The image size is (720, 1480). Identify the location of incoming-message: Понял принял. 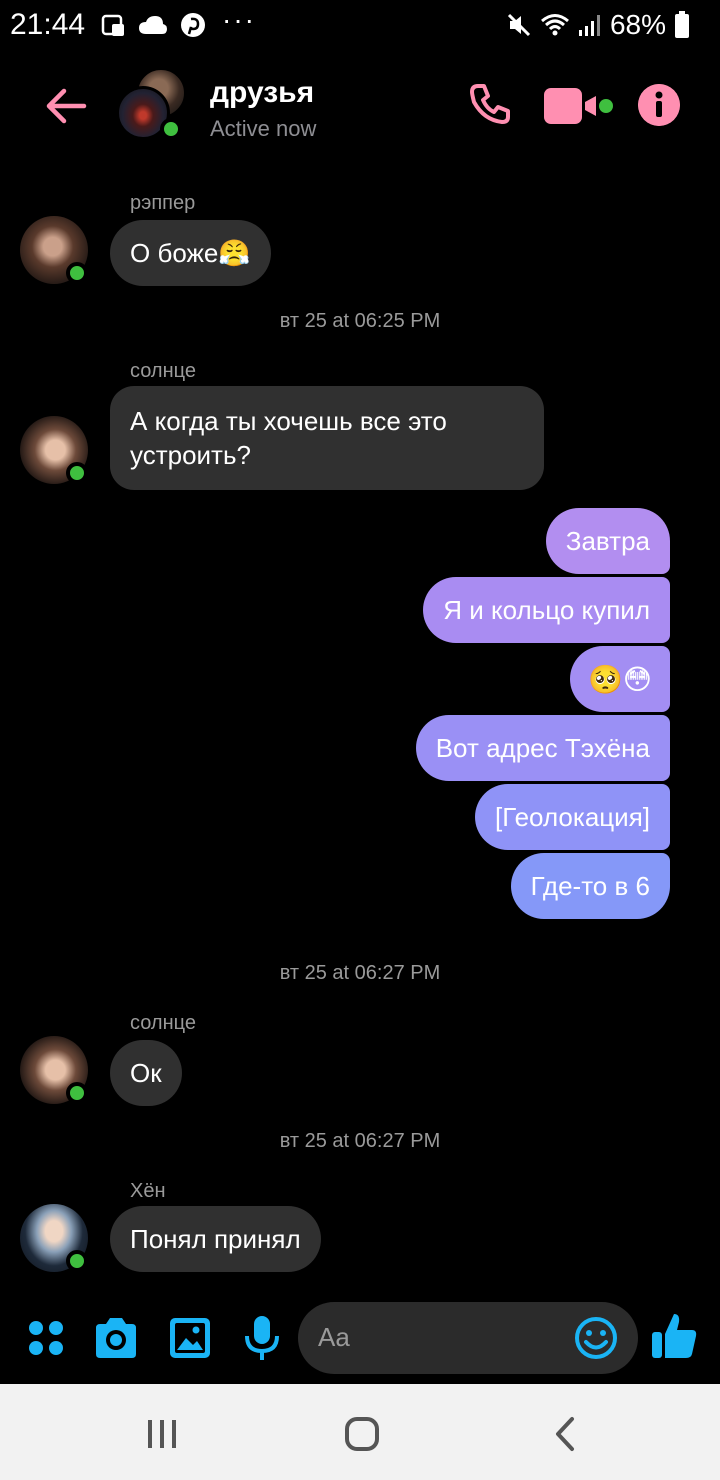
(215, 1239).